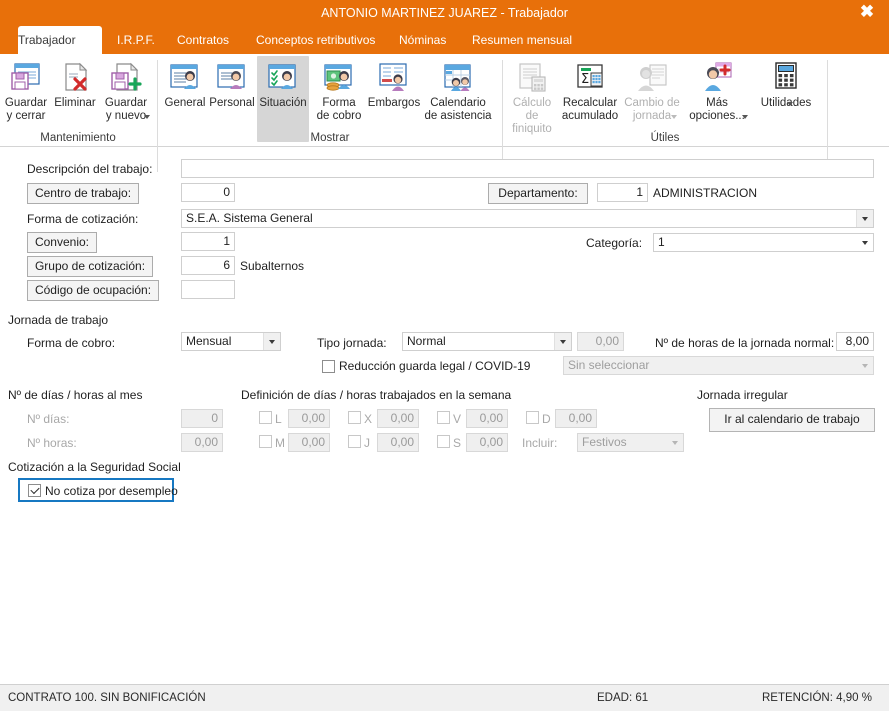 This screenshot has height=711, width=889. I want to click on forma-cobro-label: Forma de cobro:, so click(71, 343).